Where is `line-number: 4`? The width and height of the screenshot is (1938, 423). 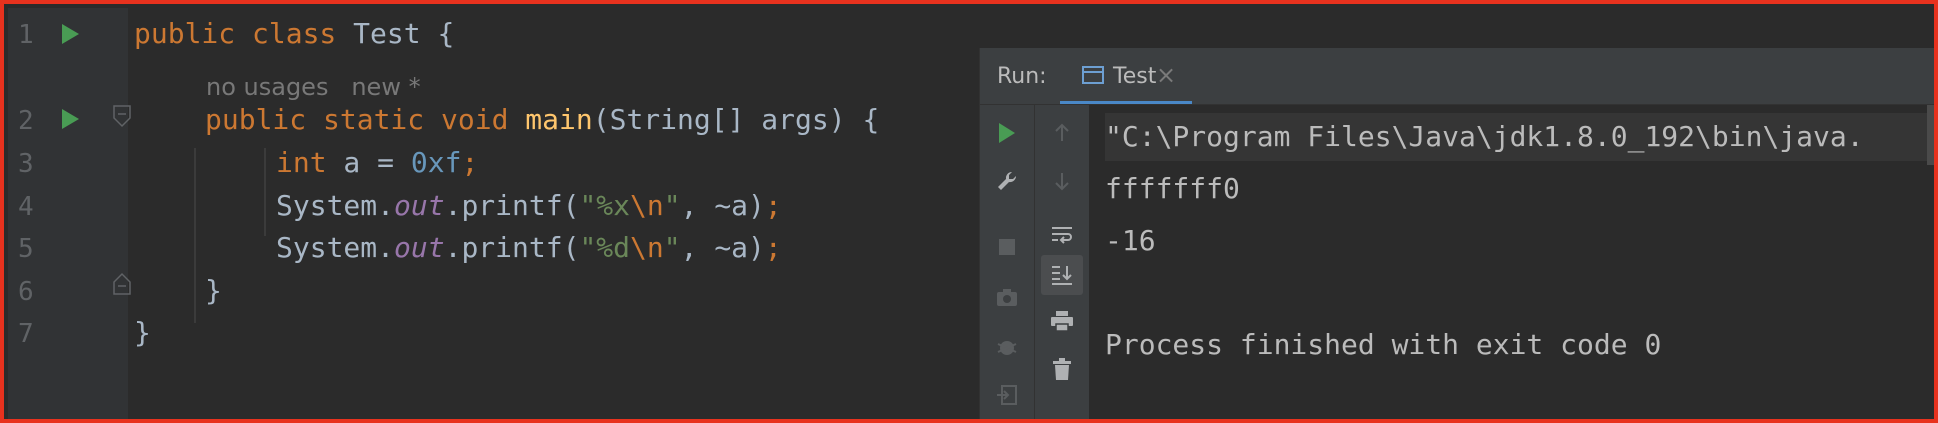
line-number: 4 is located at coordinates (26, 207).